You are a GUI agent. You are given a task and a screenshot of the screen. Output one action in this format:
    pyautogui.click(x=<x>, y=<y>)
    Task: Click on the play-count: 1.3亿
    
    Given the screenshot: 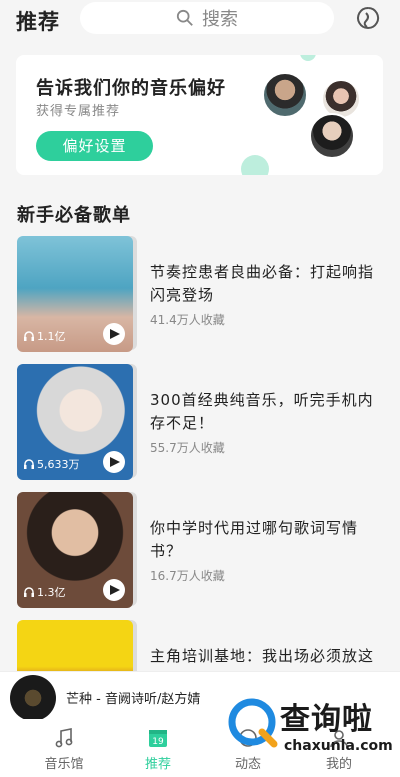 What is the action you would take?
    pyautogui.click(x=44, y=592)
    